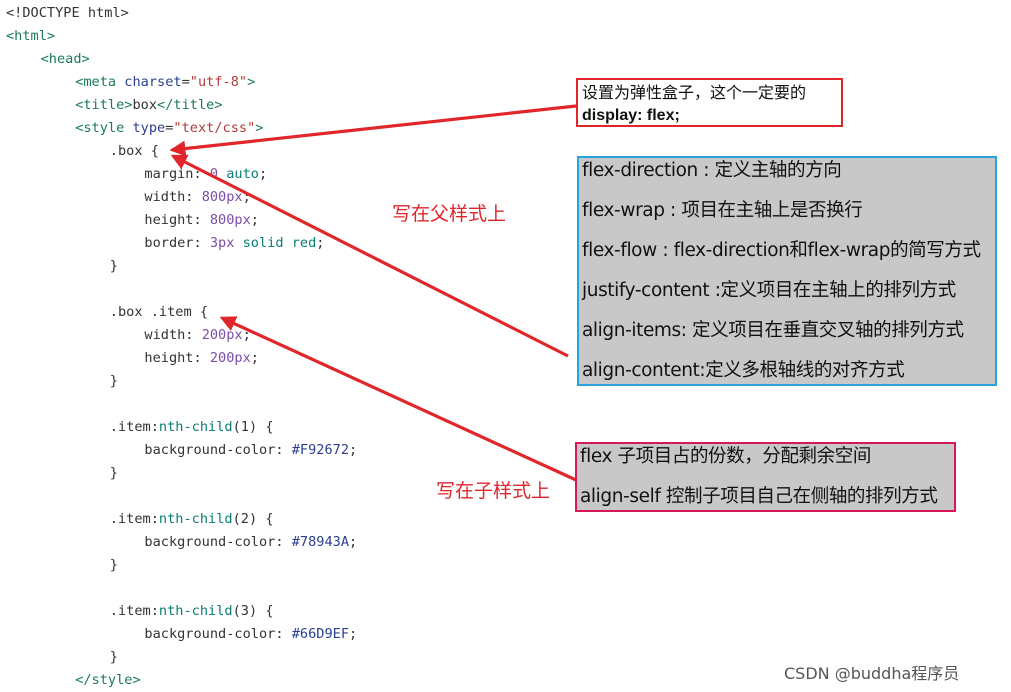 The width and height of the screenshot is (1011, 692). Describe the element at coordinates (96, 82) in the screenshot. I see `code-token: <meta` at that location.